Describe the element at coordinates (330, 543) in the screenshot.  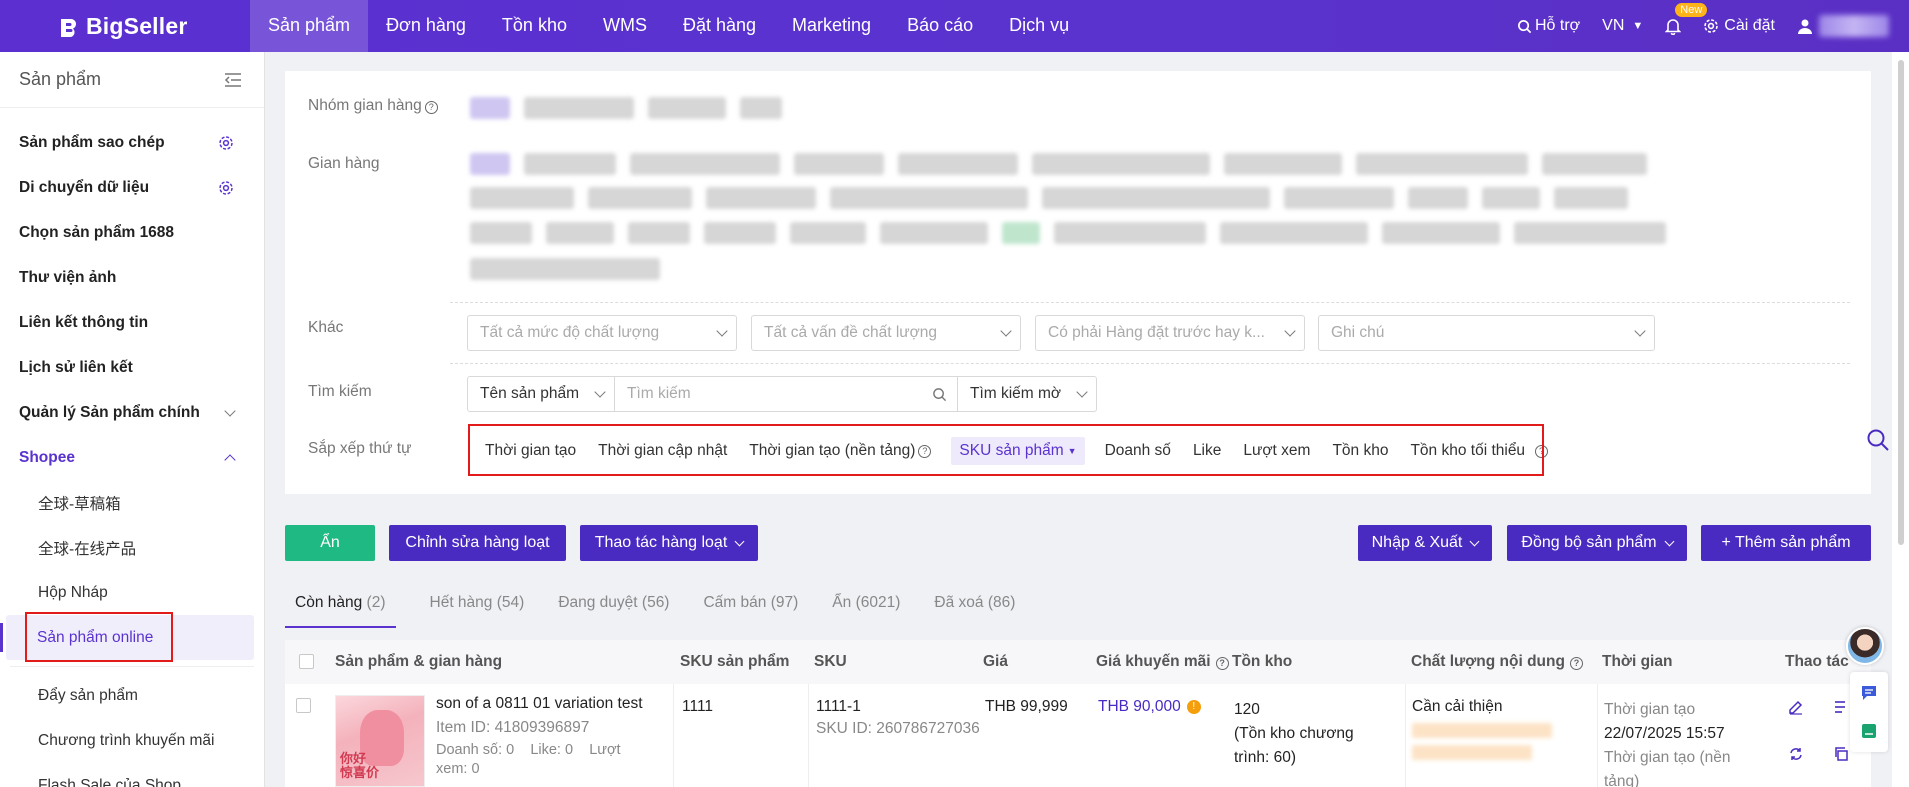
I see `hide-button: Ẩn` at that location.